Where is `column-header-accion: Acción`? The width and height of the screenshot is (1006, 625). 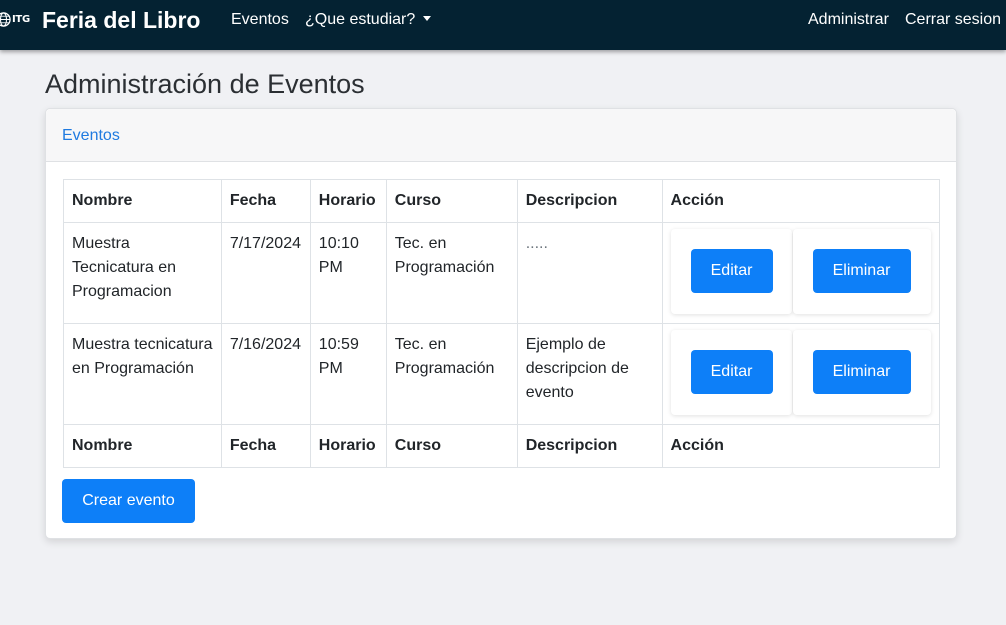 column-header-accion: Acción is located at coordinates (801, 201).